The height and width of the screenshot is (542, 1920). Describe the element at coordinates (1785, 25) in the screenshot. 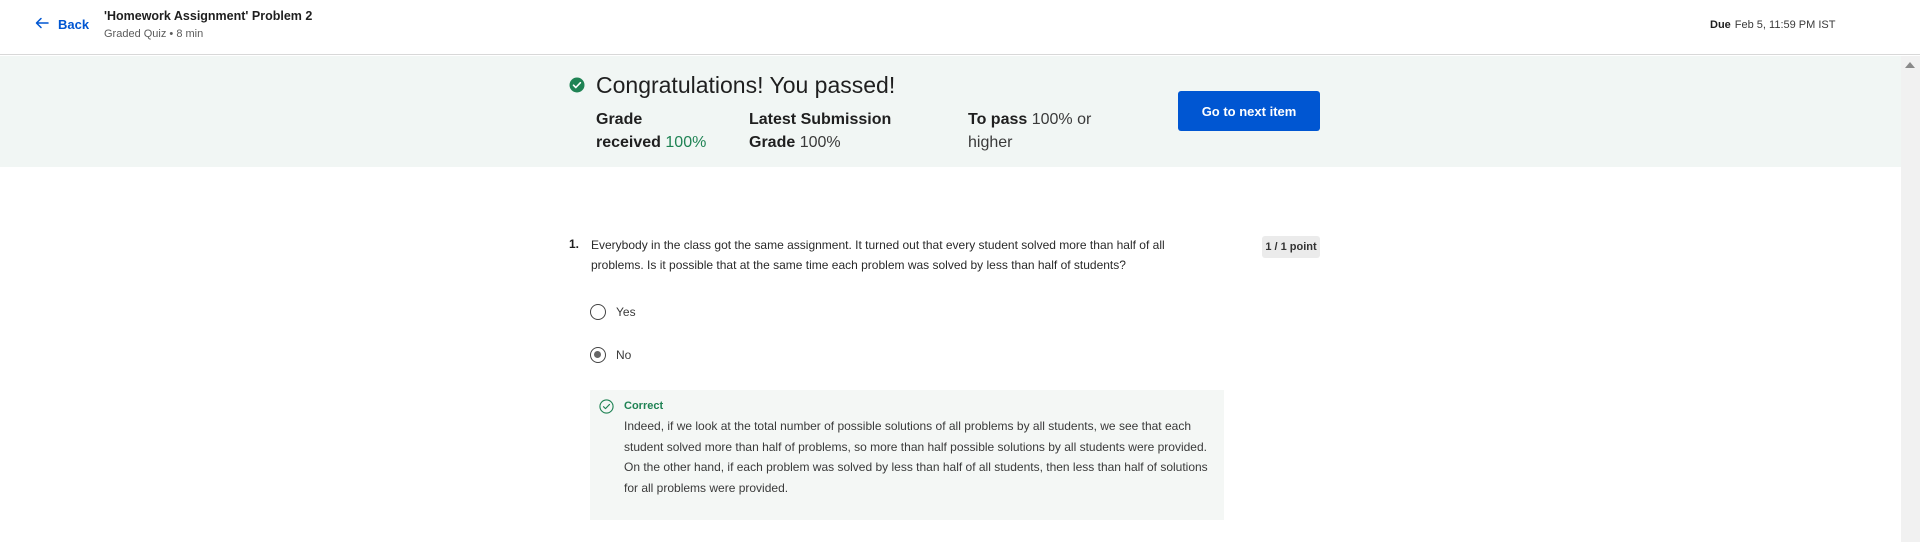

I see `due-value: Feb 5, 11:59 PM IST` at that location.